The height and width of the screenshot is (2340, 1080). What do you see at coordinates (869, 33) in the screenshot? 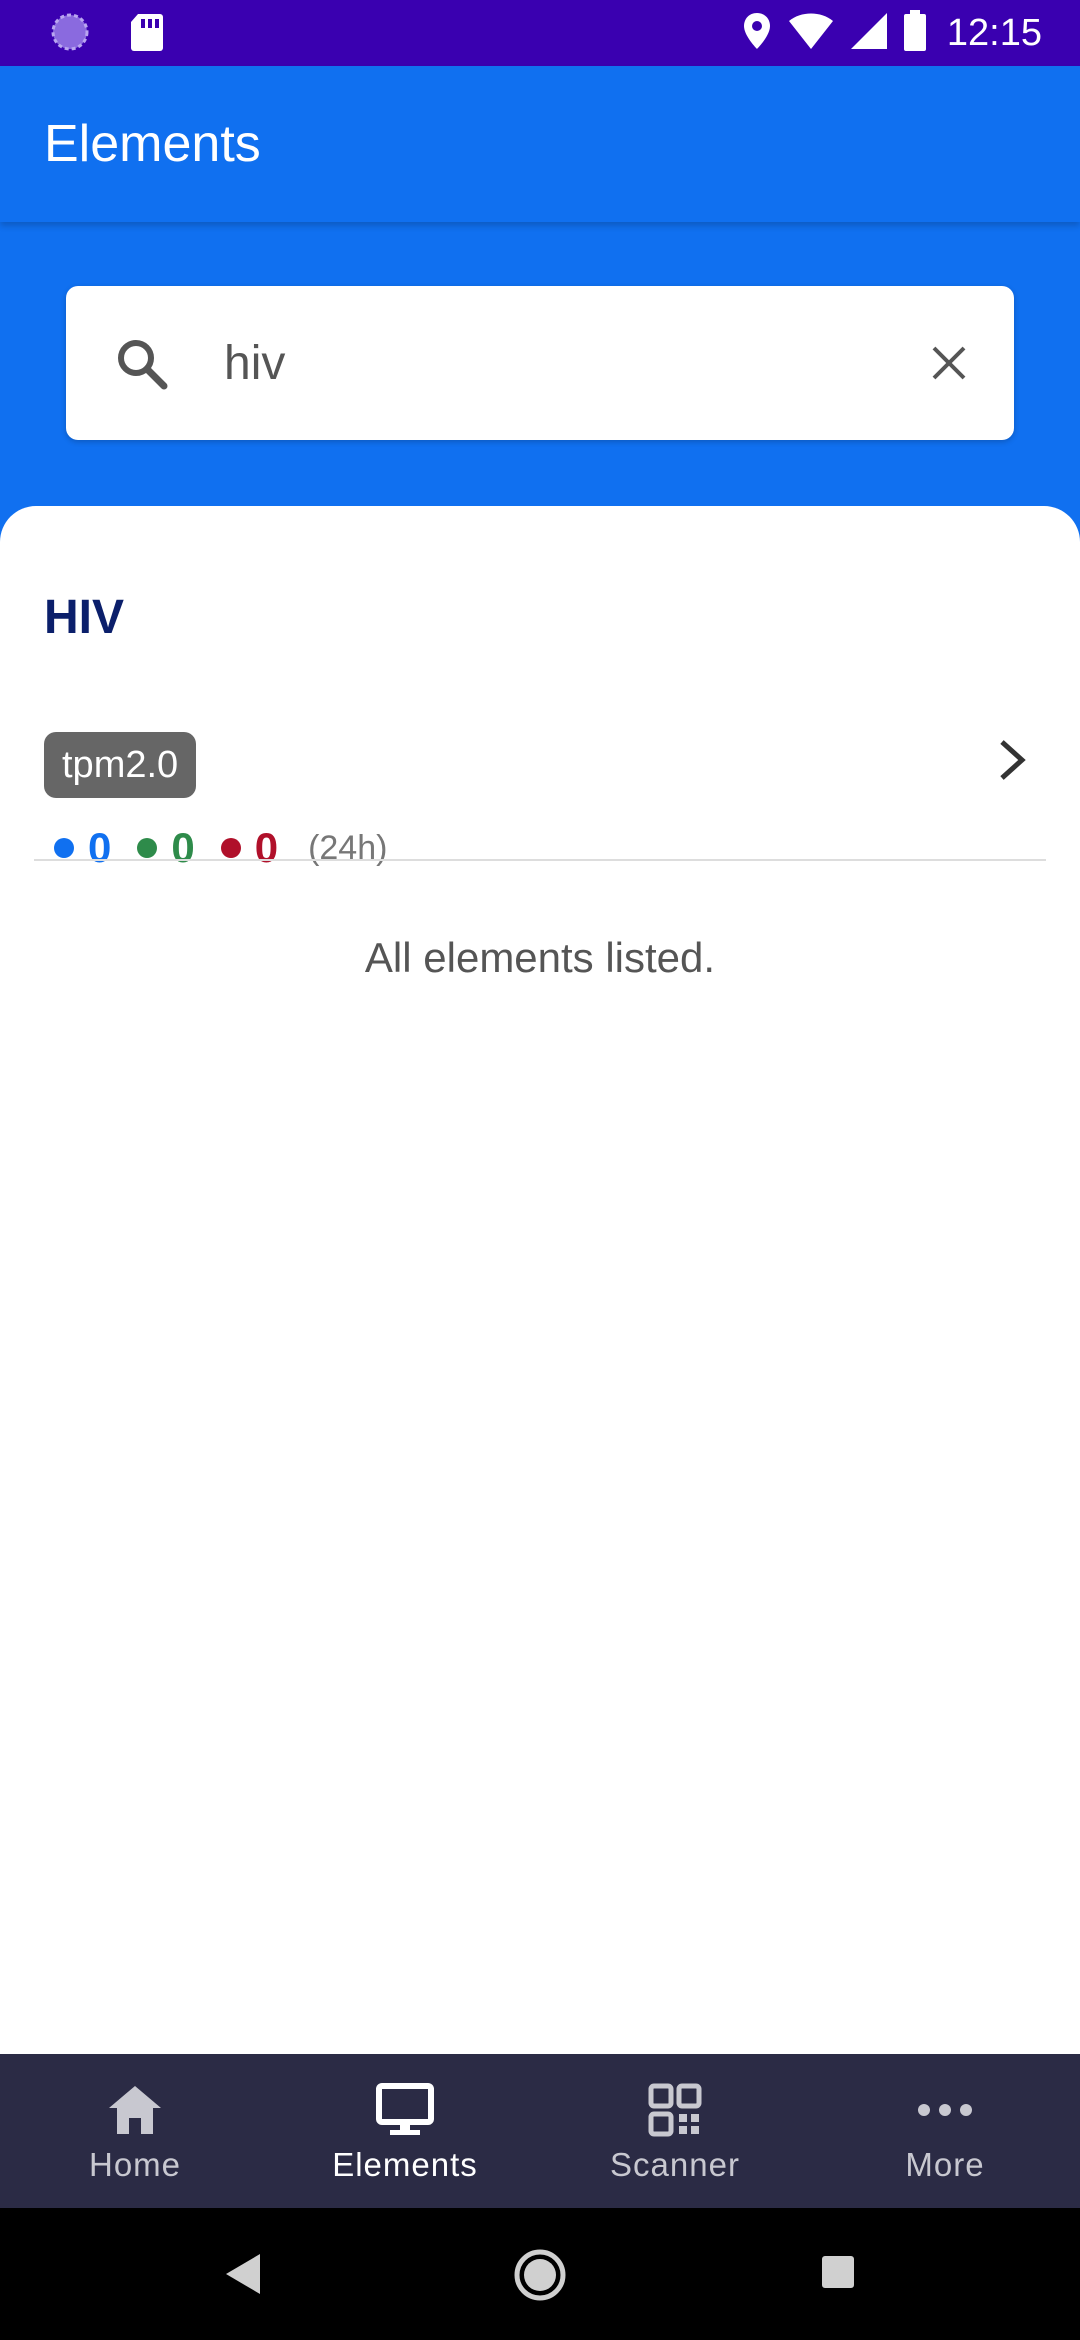
I see `cell-signal-icon` at bounding box center [869, 33].